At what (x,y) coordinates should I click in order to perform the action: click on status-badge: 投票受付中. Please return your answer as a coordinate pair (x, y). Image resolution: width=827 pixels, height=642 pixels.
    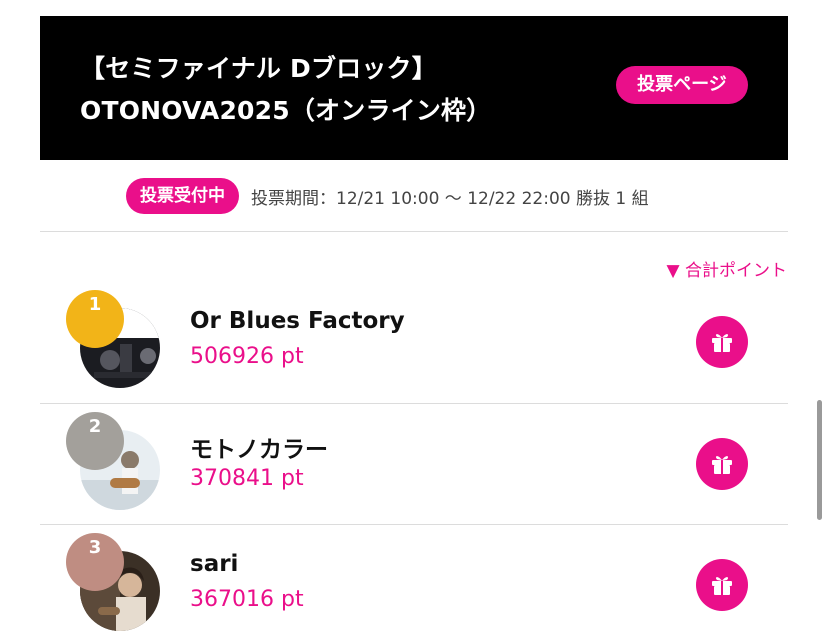
    Looking at the image, I should click on (182, 196).